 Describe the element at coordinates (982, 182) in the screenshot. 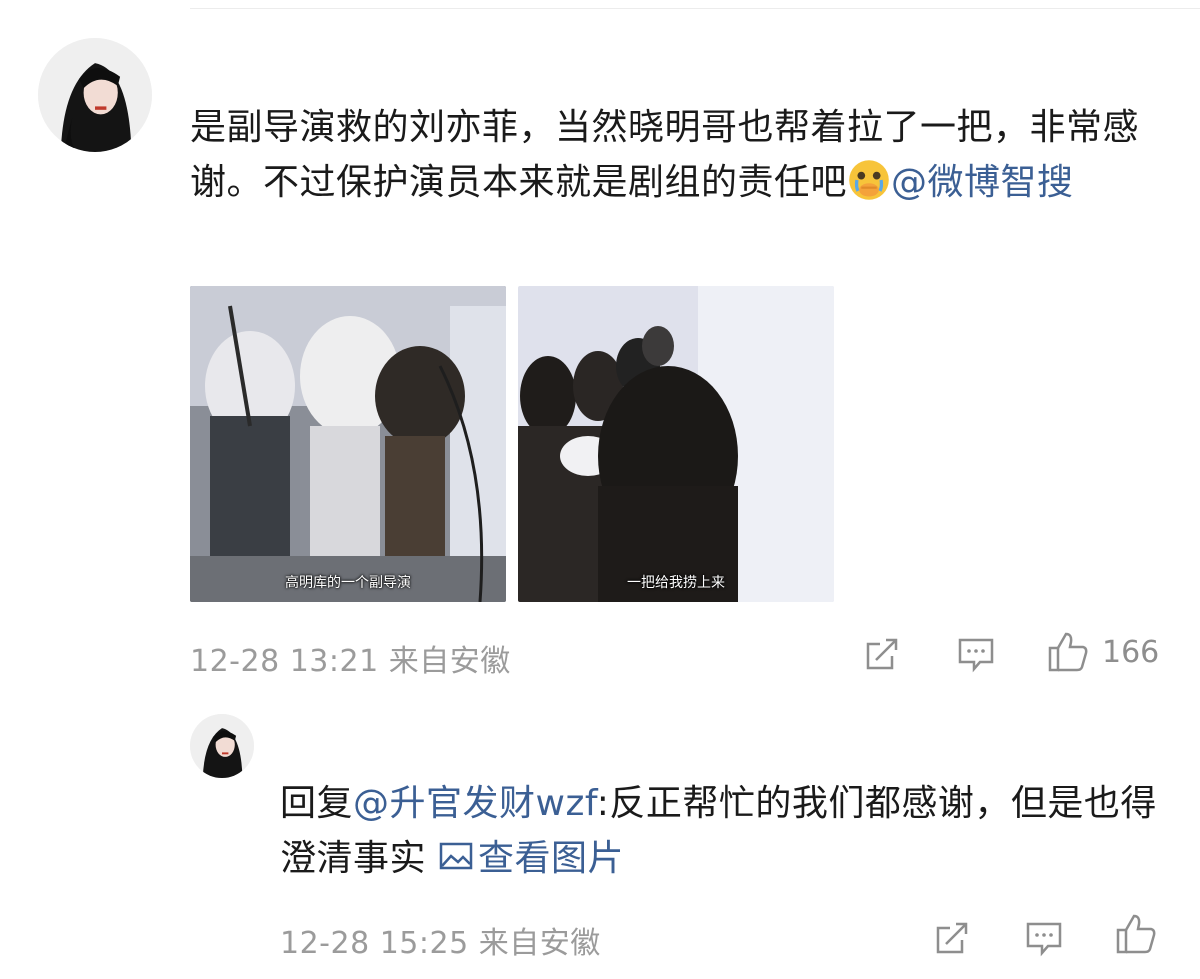

I see `mention-link: @微博智搜` at that location.